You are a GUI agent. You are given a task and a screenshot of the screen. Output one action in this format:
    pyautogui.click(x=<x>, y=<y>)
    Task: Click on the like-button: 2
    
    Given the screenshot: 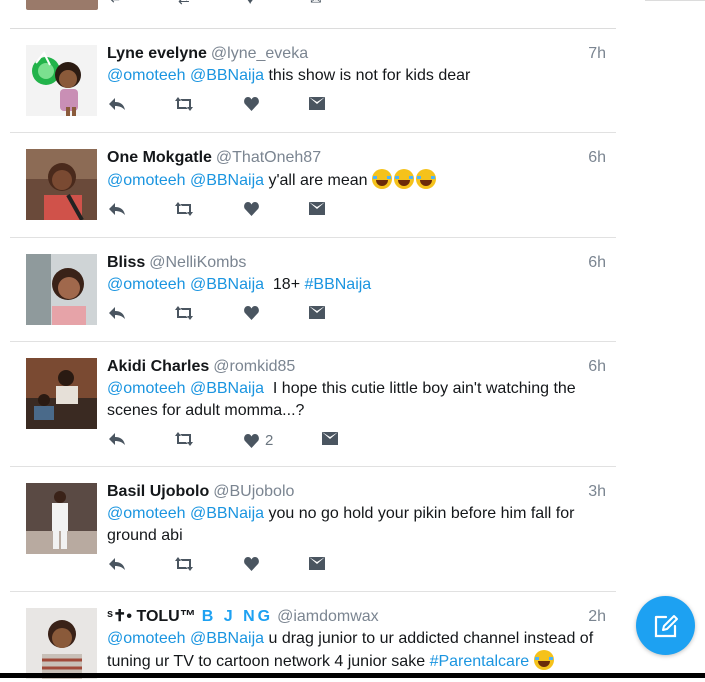 What is the action you would take?
    pyautogui.click(x=258, y=441)
    